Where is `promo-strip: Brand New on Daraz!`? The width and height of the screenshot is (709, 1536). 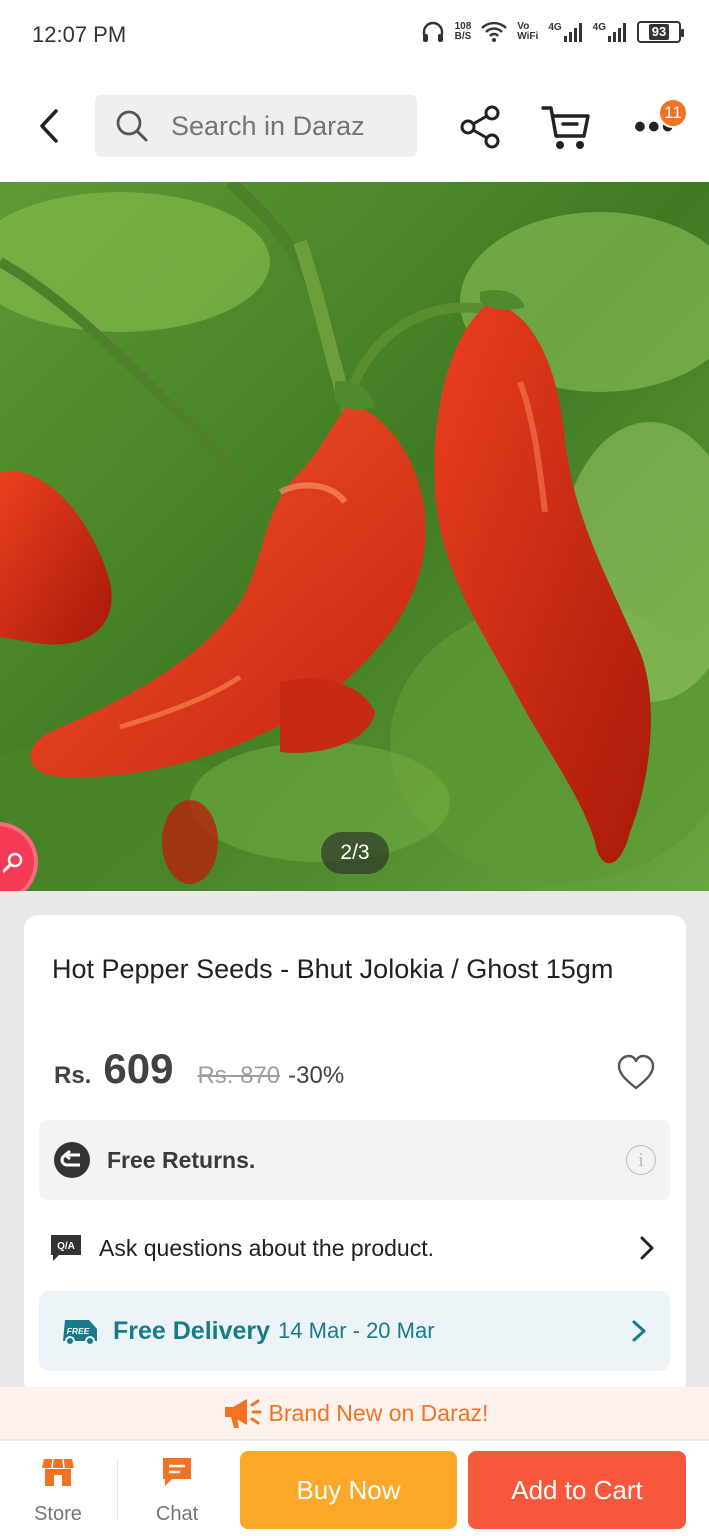
promo-strip: Brand New on Daraz! is located at coordinates (354, 1413).